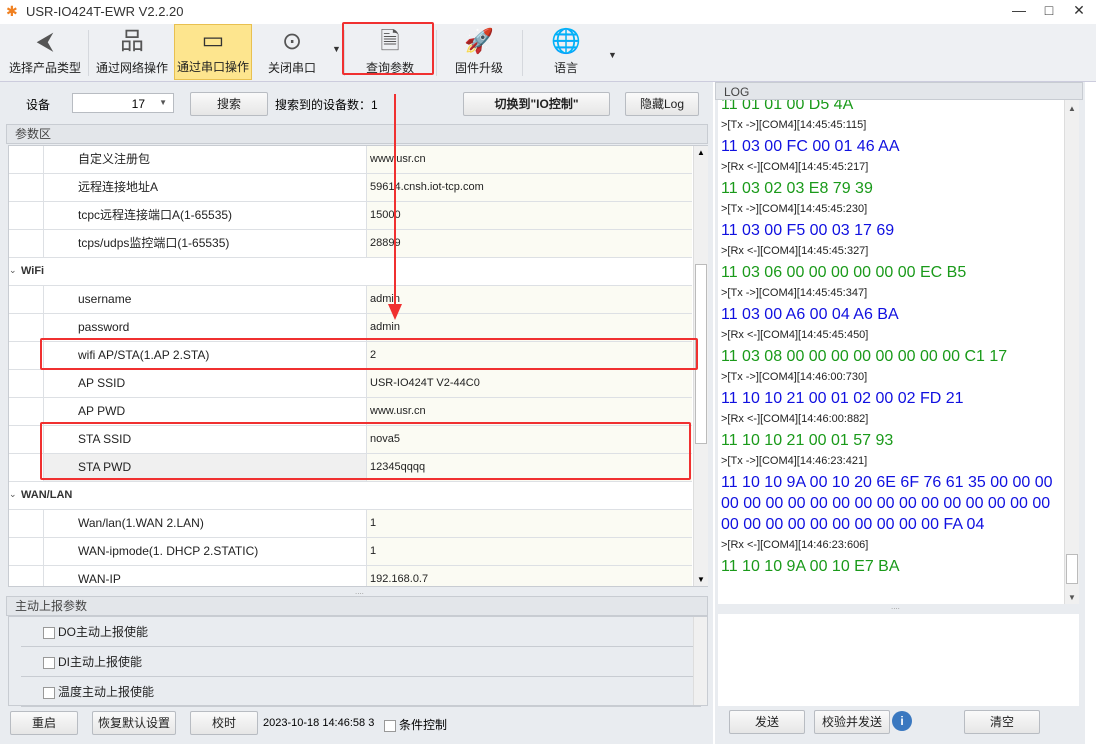 The width and height of the screenshot is (1096, 744). What do you see at coordinates (479, 41) in the screenshot?
I see `rocket-icon: 🚀` at bounding box center [479, 41].